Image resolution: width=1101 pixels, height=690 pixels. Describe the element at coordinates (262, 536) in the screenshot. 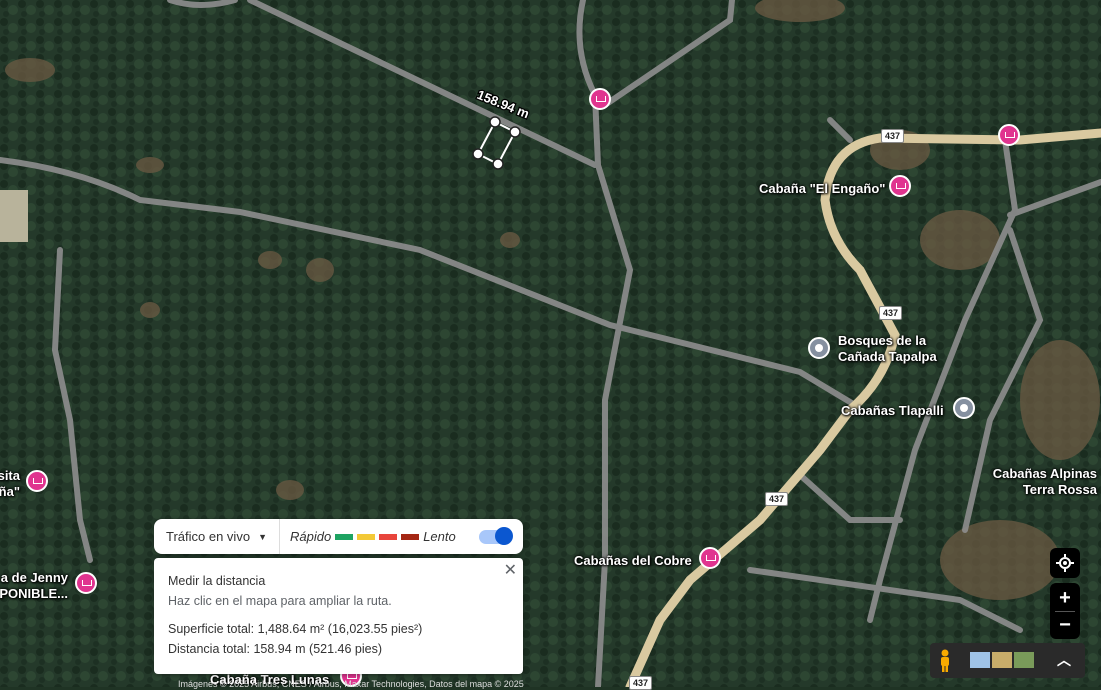

I see `caret-down-icon: ▼` at that location.